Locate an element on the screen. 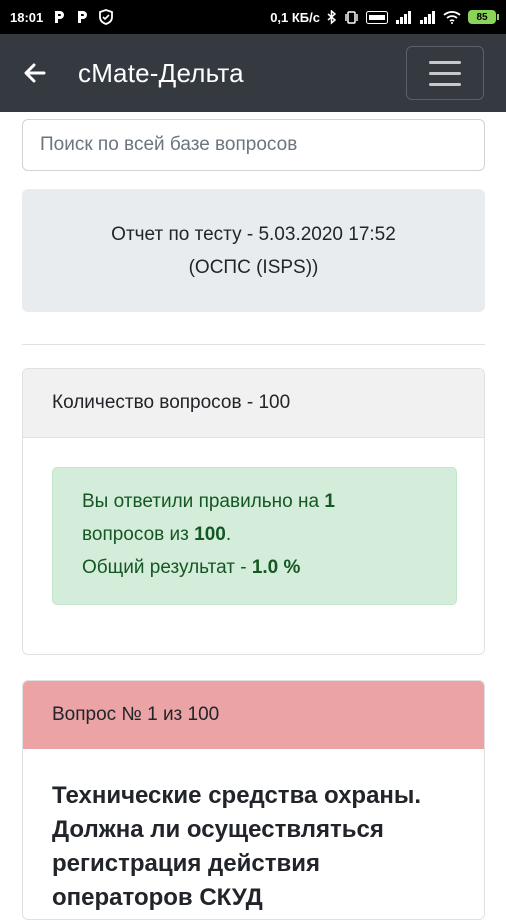 Image resolution: width=506 pixels, height=920 pixels. report-title: Отчет по тесту - 5.03.2020 17:52 is located at coordinates (253, 234).